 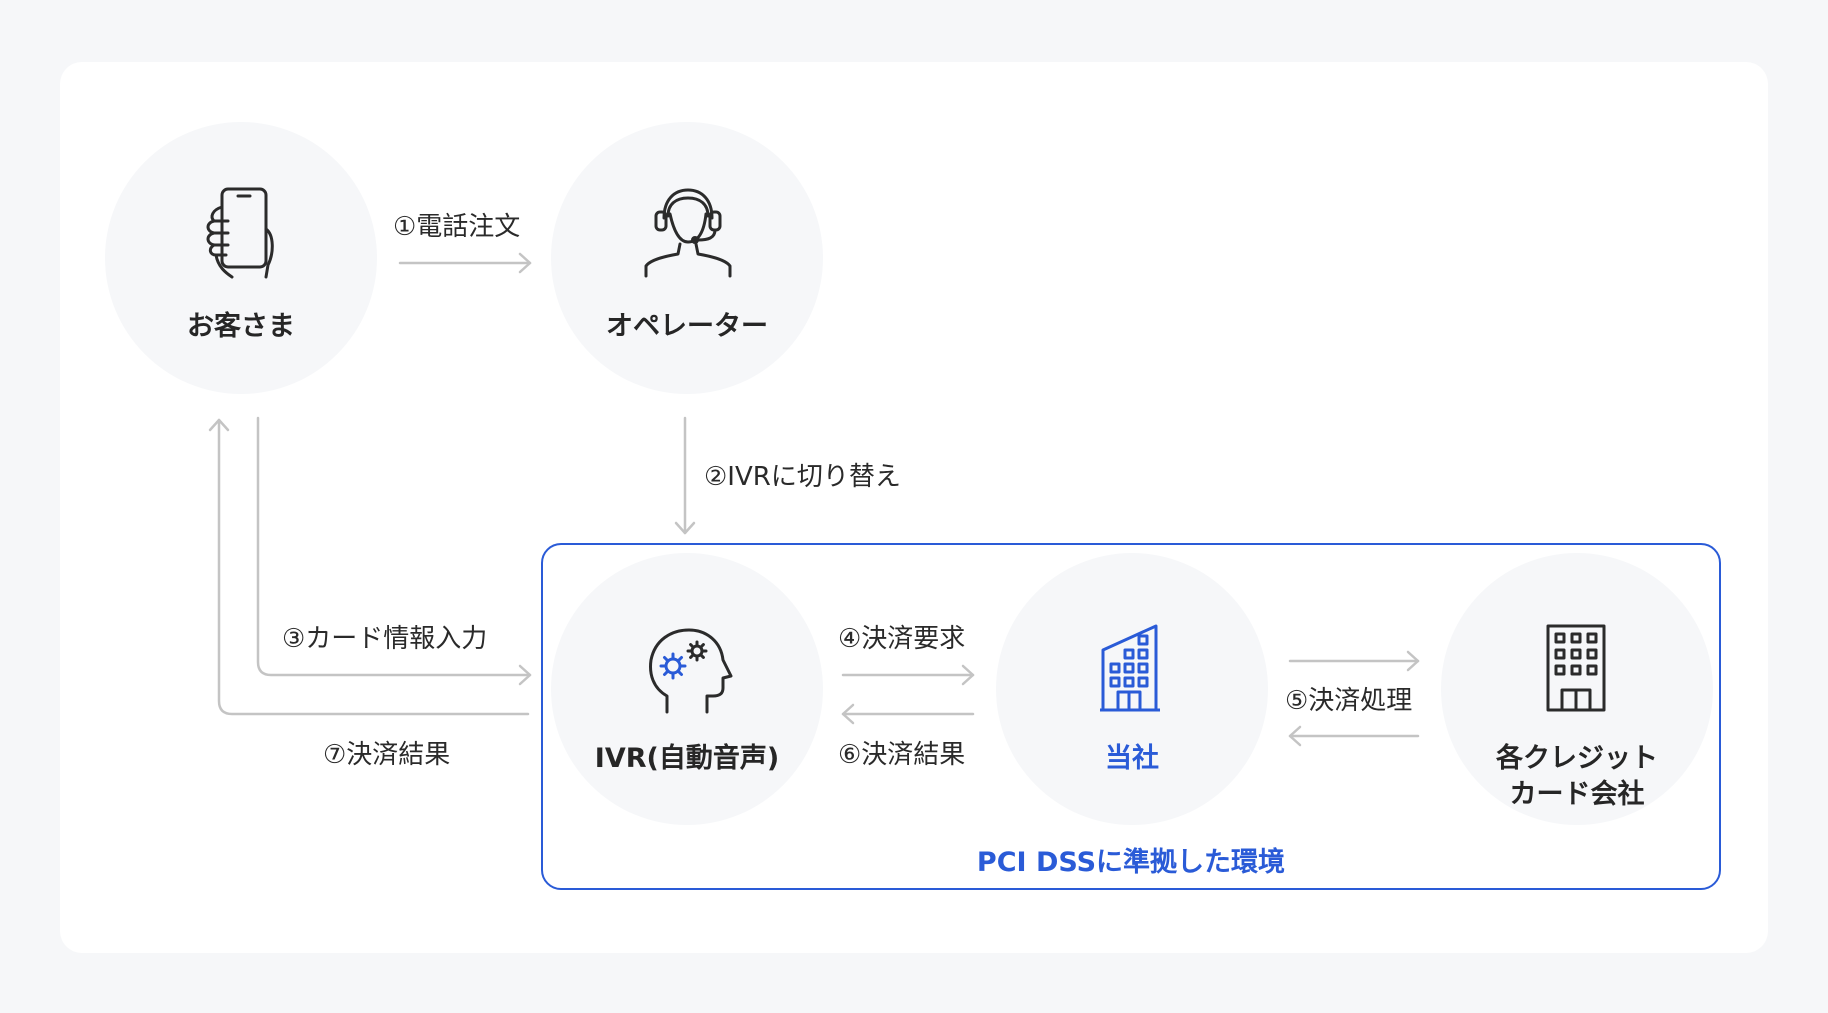 What do you see at coordinates (685, 475) in the screenshot?
I see `arrow-step2` at bounding box center [685, 475].